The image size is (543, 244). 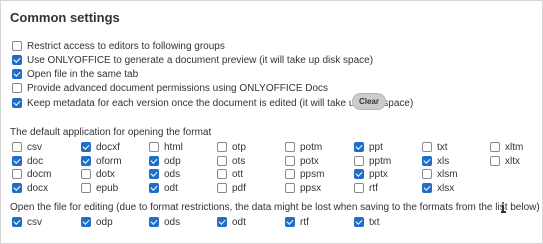 What do you see at coordinates (506, 147) in the screenshot?
I see `format-option: xltm` at bounding box center [506, 147].